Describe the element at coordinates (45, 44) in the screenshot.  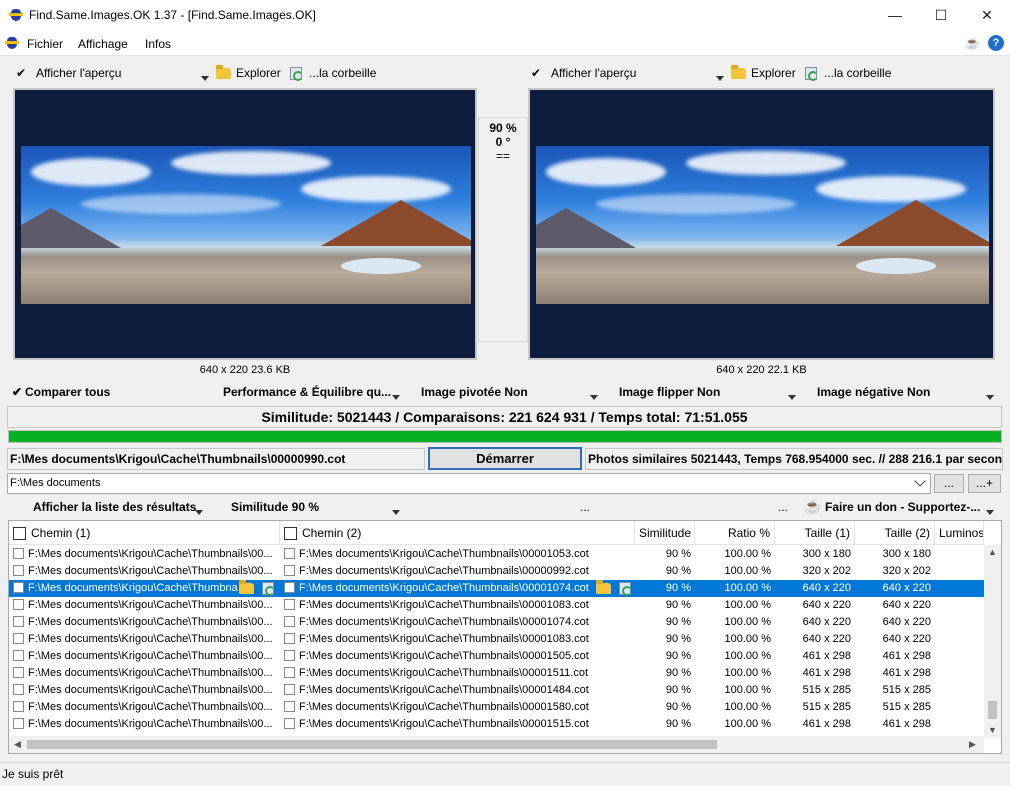
I see `menu-fichier: Fichier` at that location.